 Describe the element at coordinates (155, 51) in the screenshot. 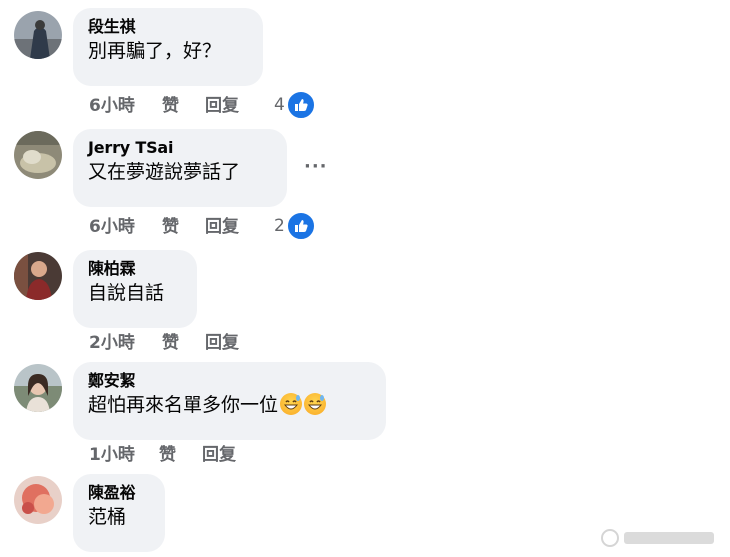

I see `comment-text: 別再騙了，好？` at that location.